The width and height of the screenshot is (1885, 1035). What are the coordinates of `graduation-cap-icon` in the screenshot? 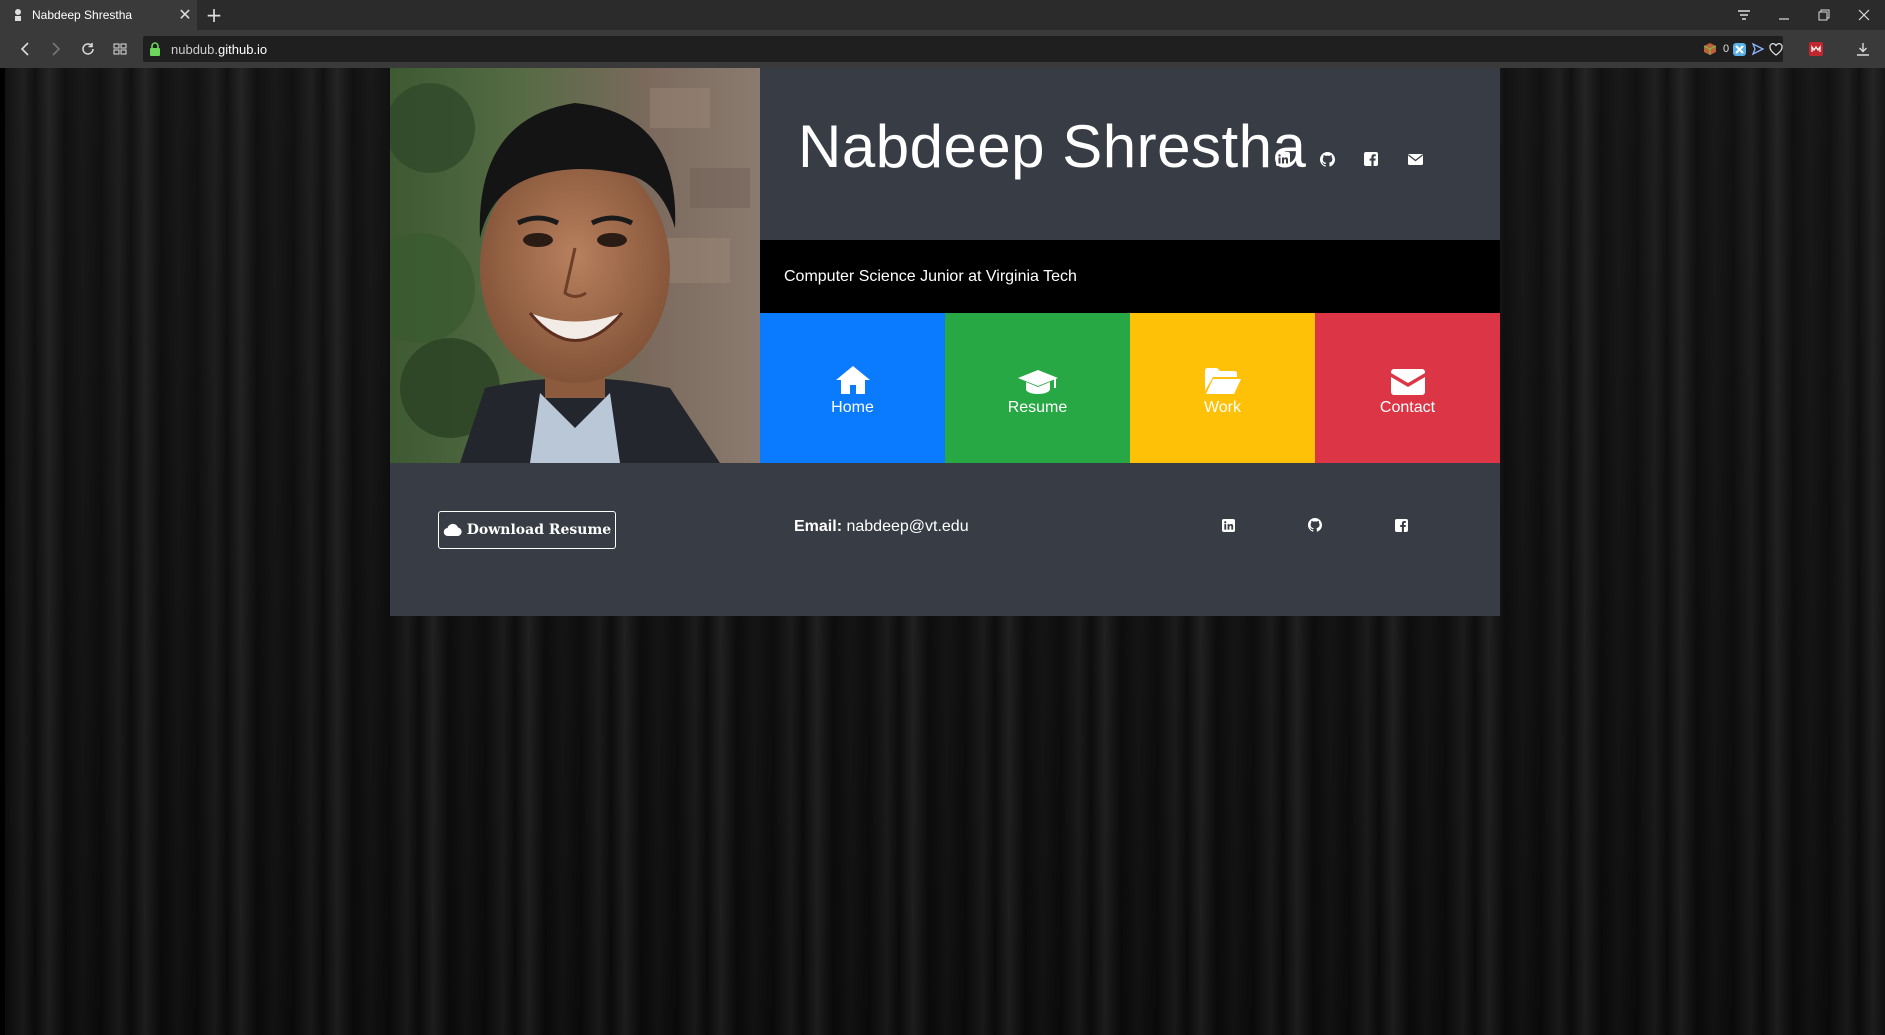 It's located at (1038, 378).